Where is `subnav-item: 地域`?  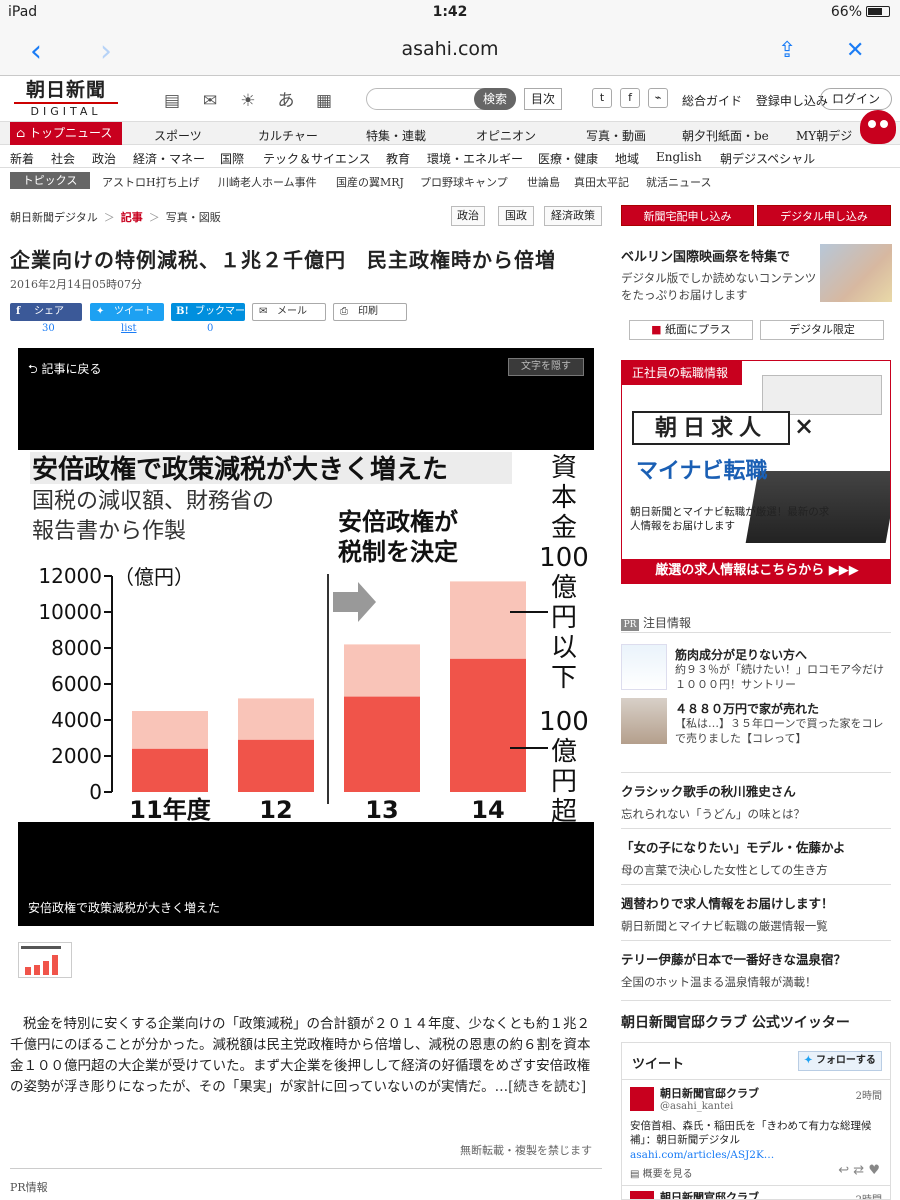
subnav-item: 地域 is located at coordinates (627, 158).